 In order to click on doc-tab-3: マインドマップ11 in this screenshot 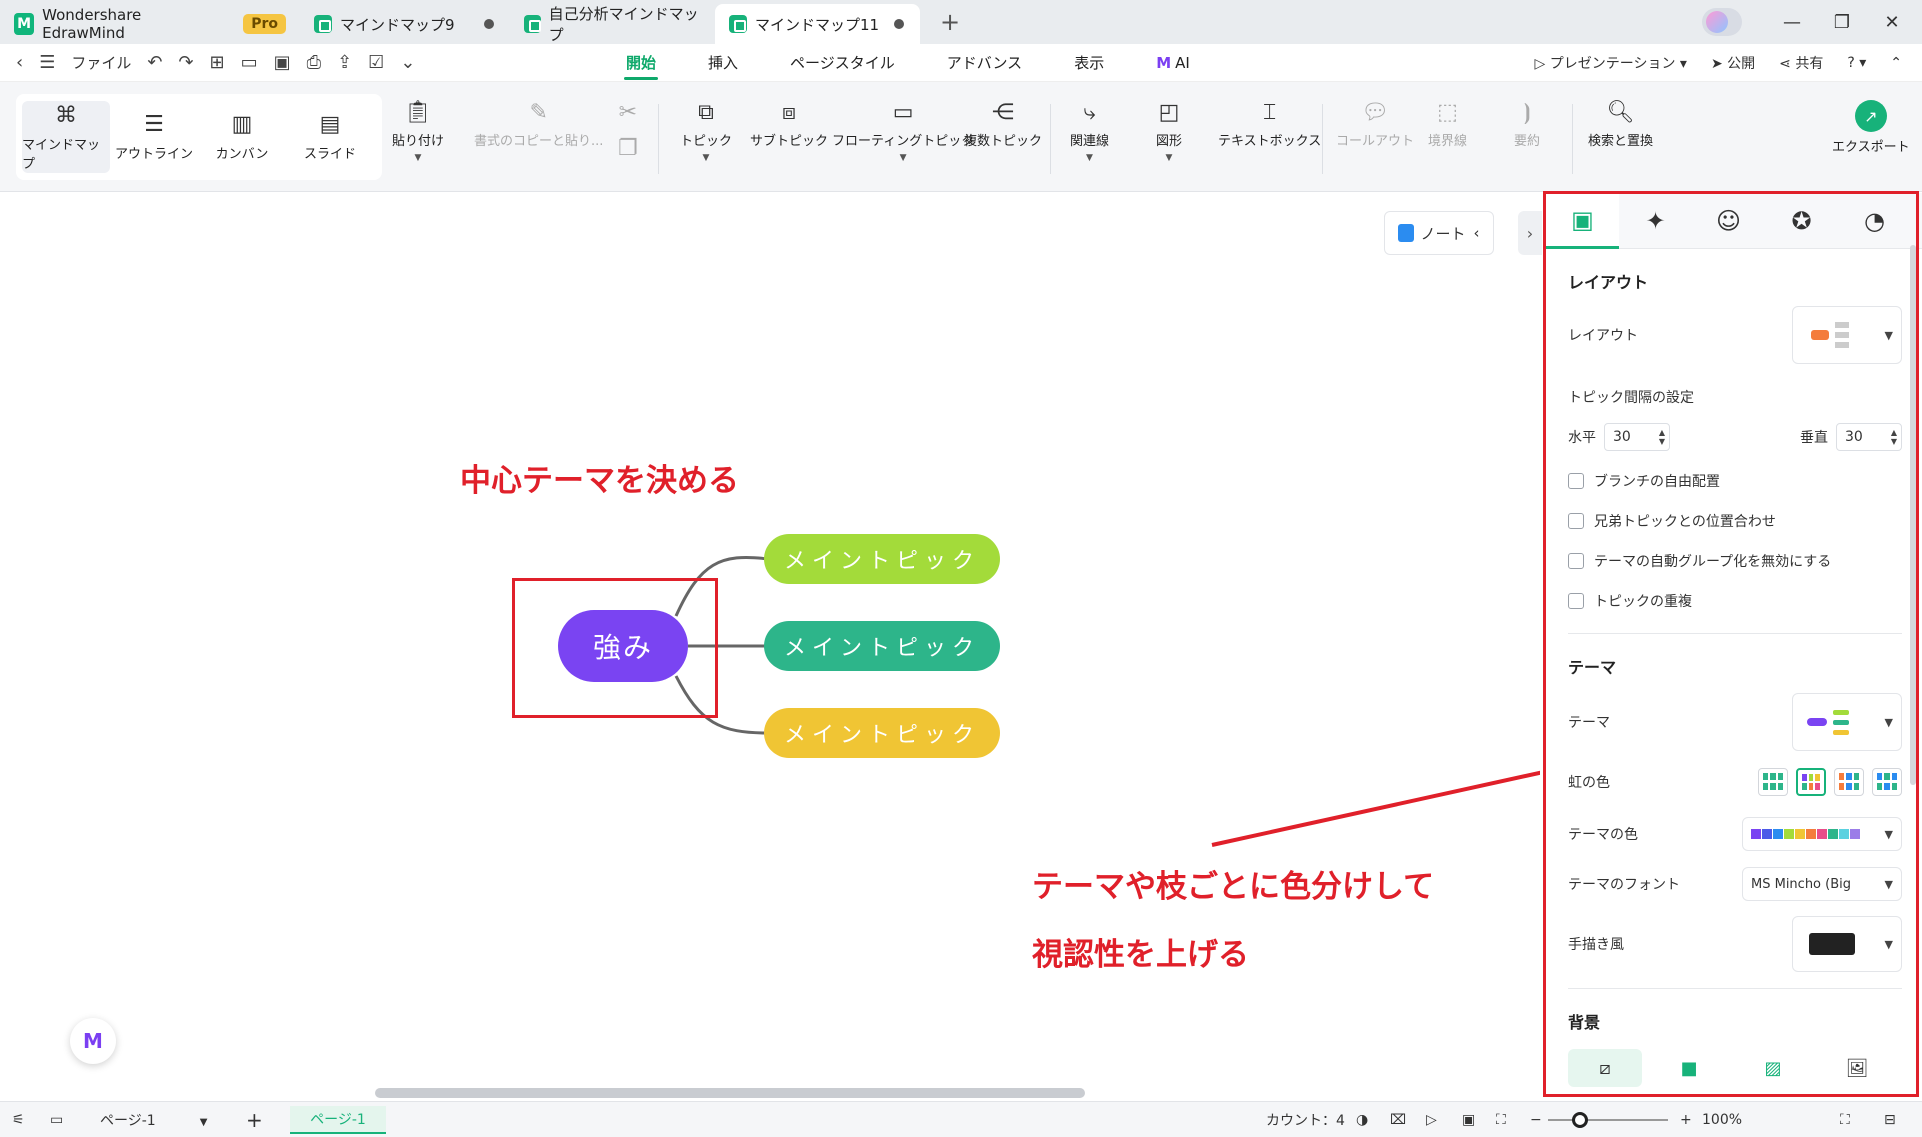, I will do `click(817, 24)`.